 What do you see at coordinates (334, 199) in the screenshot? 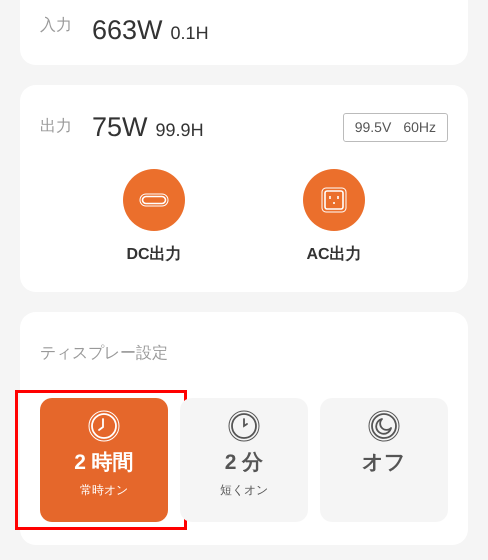
I see `power-outlet-icon` at bounding box center [334, 199].